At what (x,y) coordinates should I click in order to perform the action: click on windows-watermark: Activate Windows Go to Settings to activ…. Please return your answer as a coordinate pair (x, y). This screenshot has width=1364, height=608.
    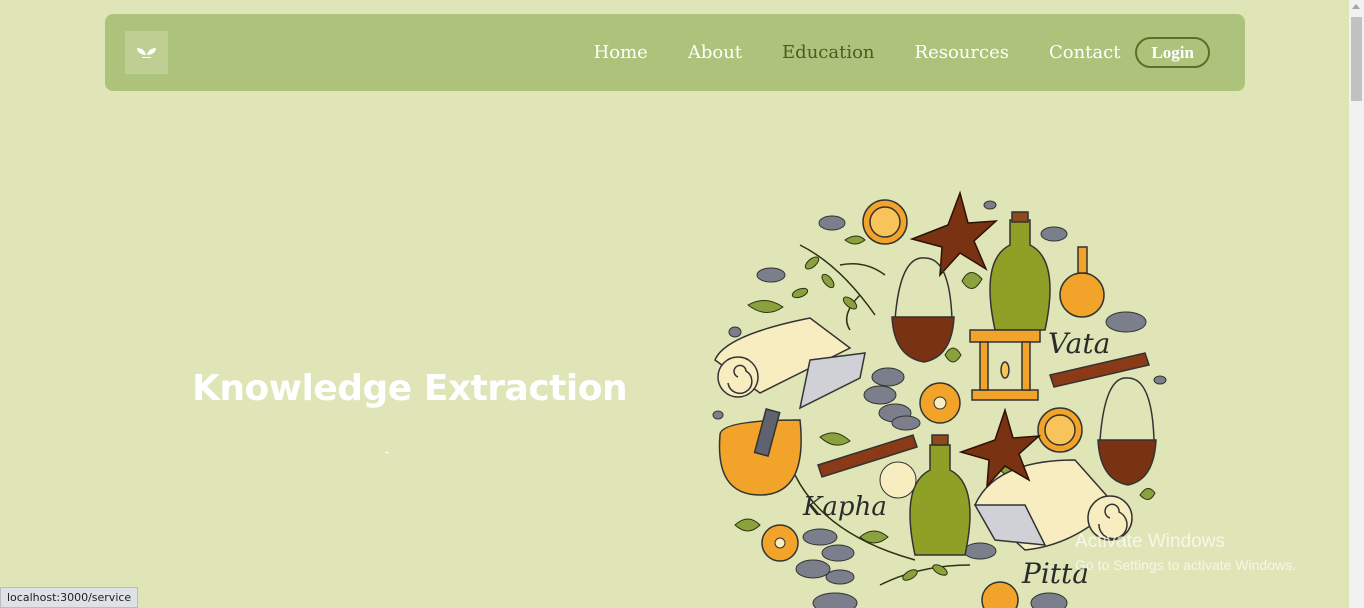
    Looking at the image, I should click on (1185, 552).